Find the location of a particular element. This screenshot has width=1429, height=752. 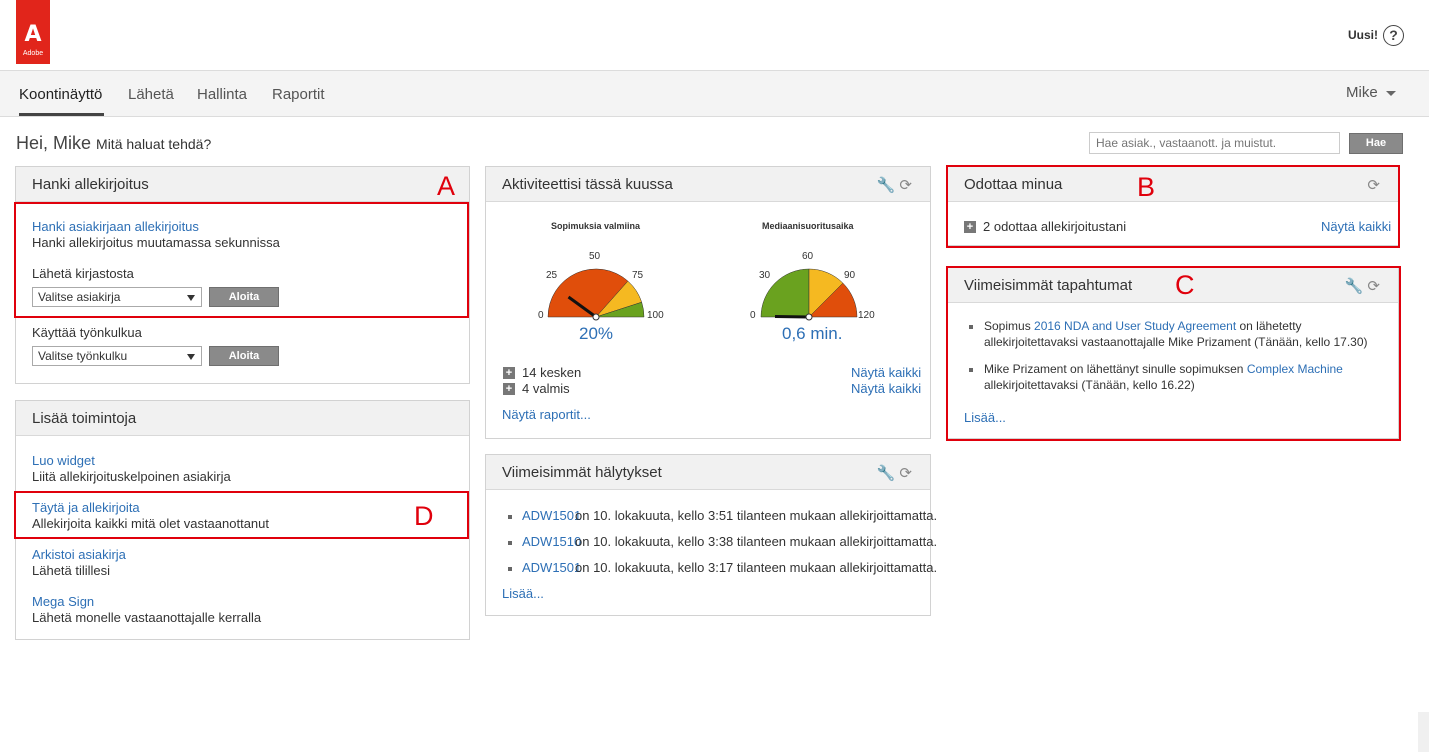

workflow-select: Valitse työnkulku is located at coordinates (117, 356).